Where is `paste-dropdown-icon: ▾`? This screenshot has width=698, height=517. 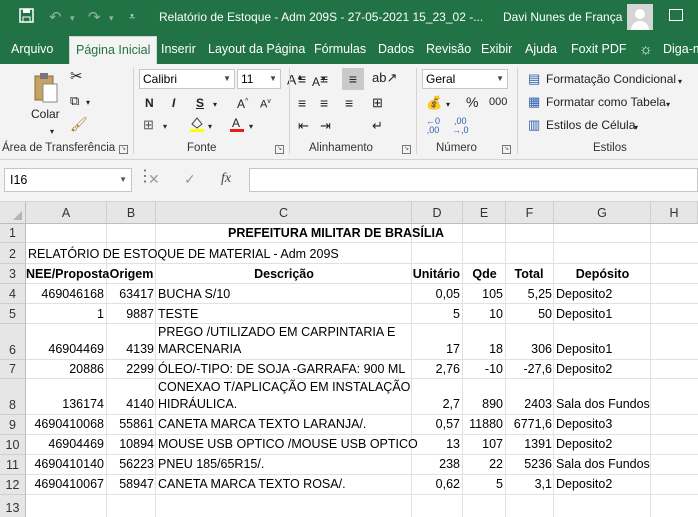
paste-dropdown-icon: ▾ is located at coordinates (52, 132).